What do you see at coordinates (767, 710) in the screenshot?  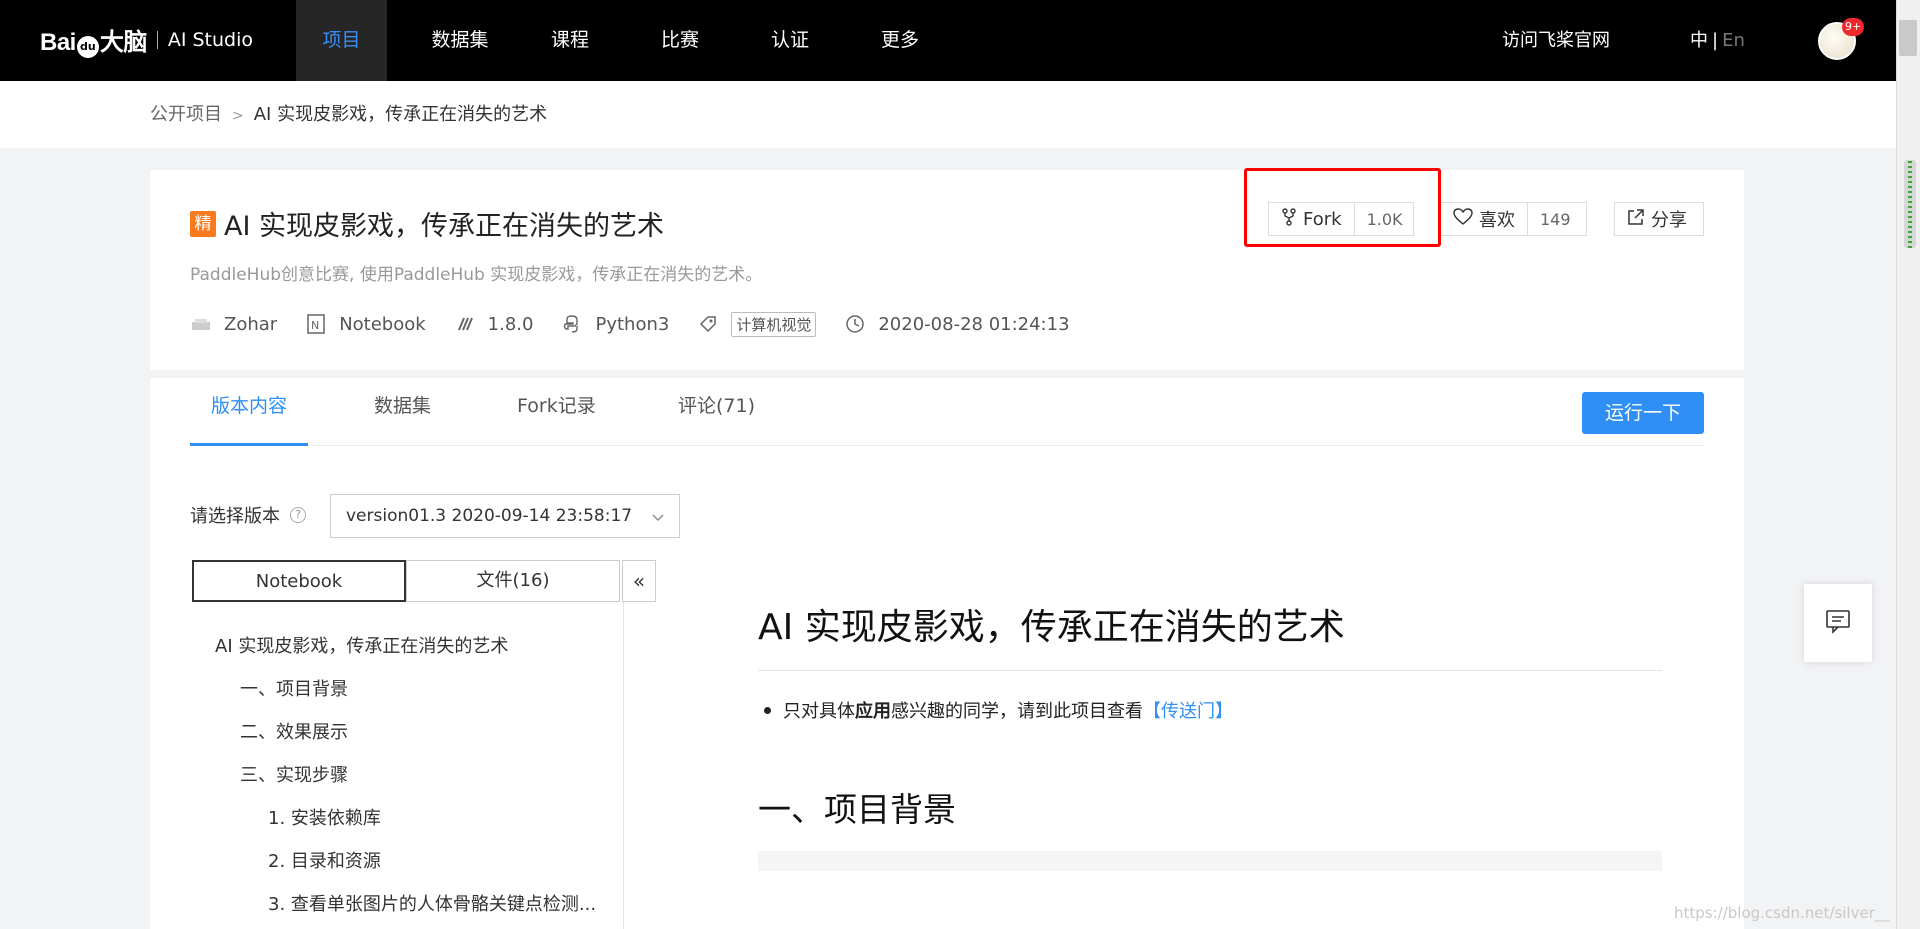 I see `bullet-dot` at bounding box center [767, 710].